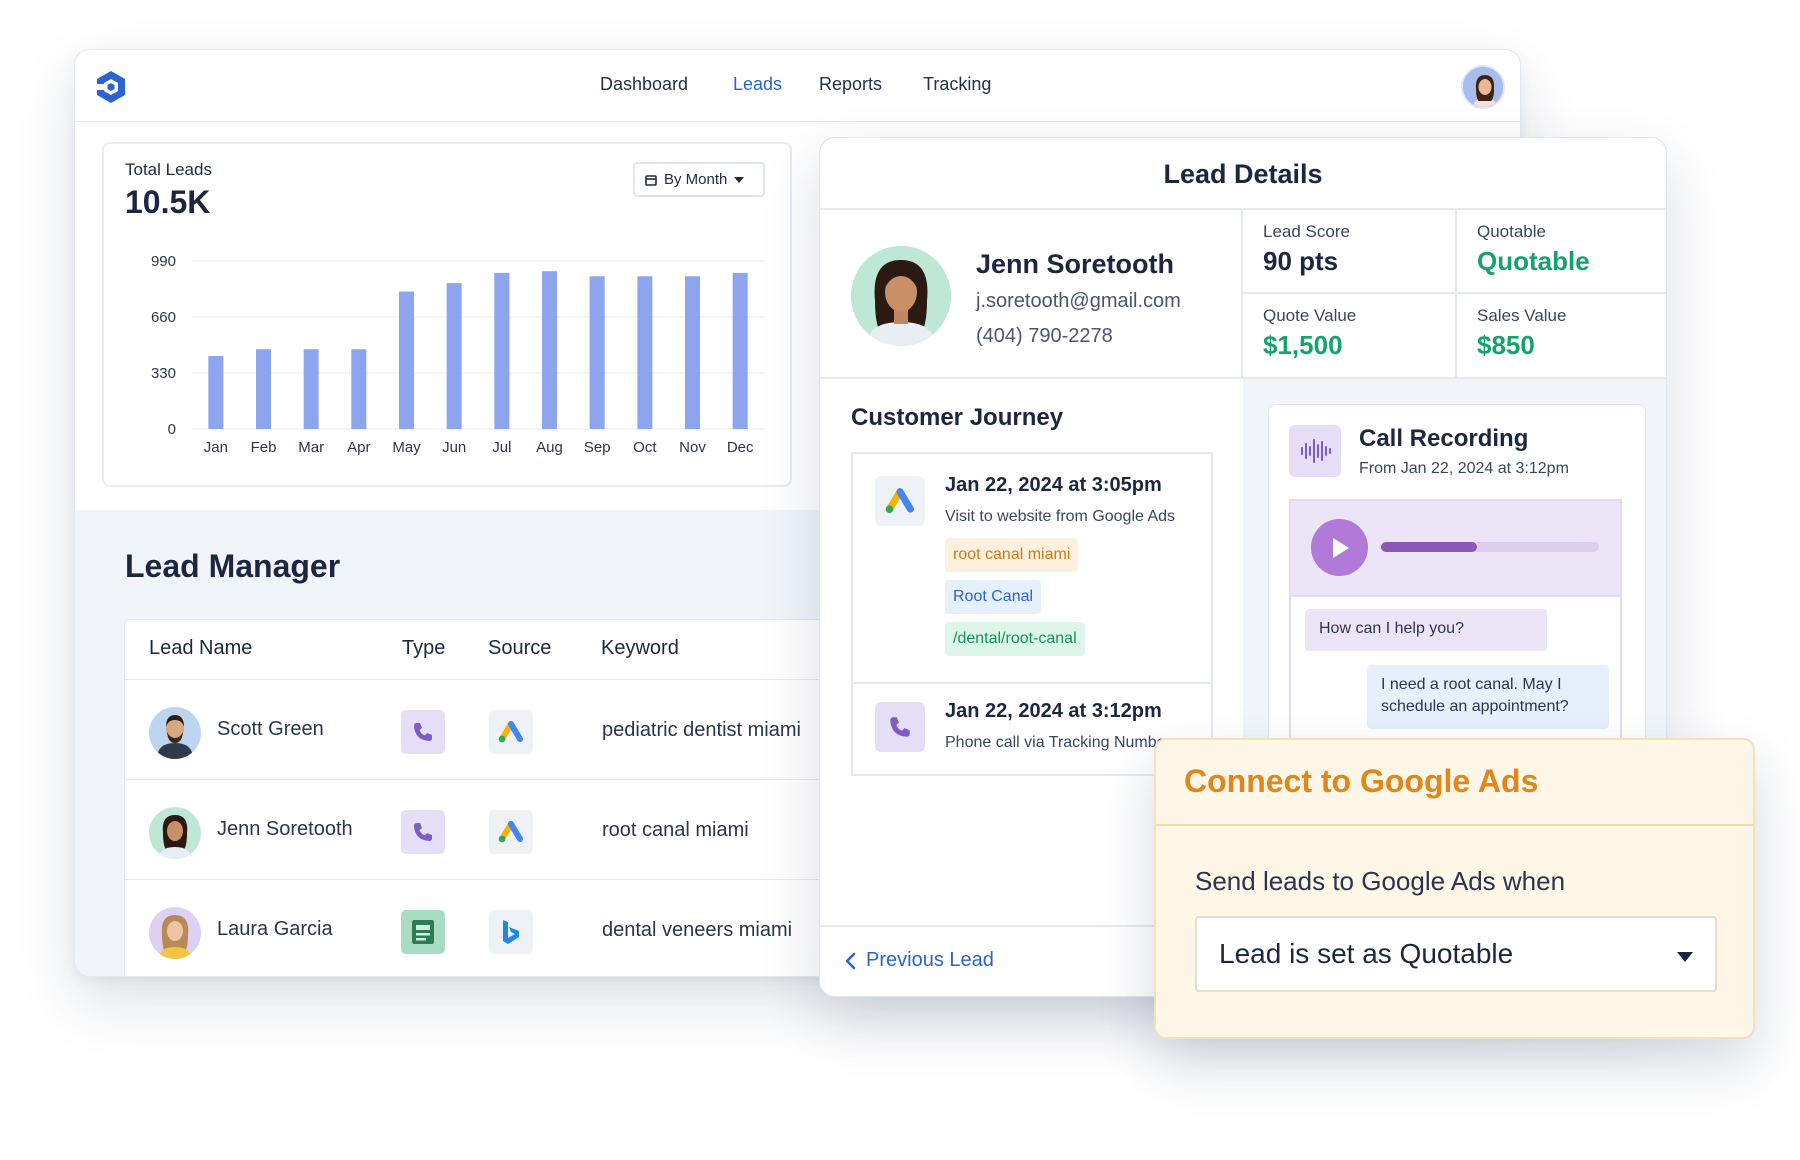  Describe the element at coordinates (1483, 87) in the screenshot. I see `user-avatar` at that location.